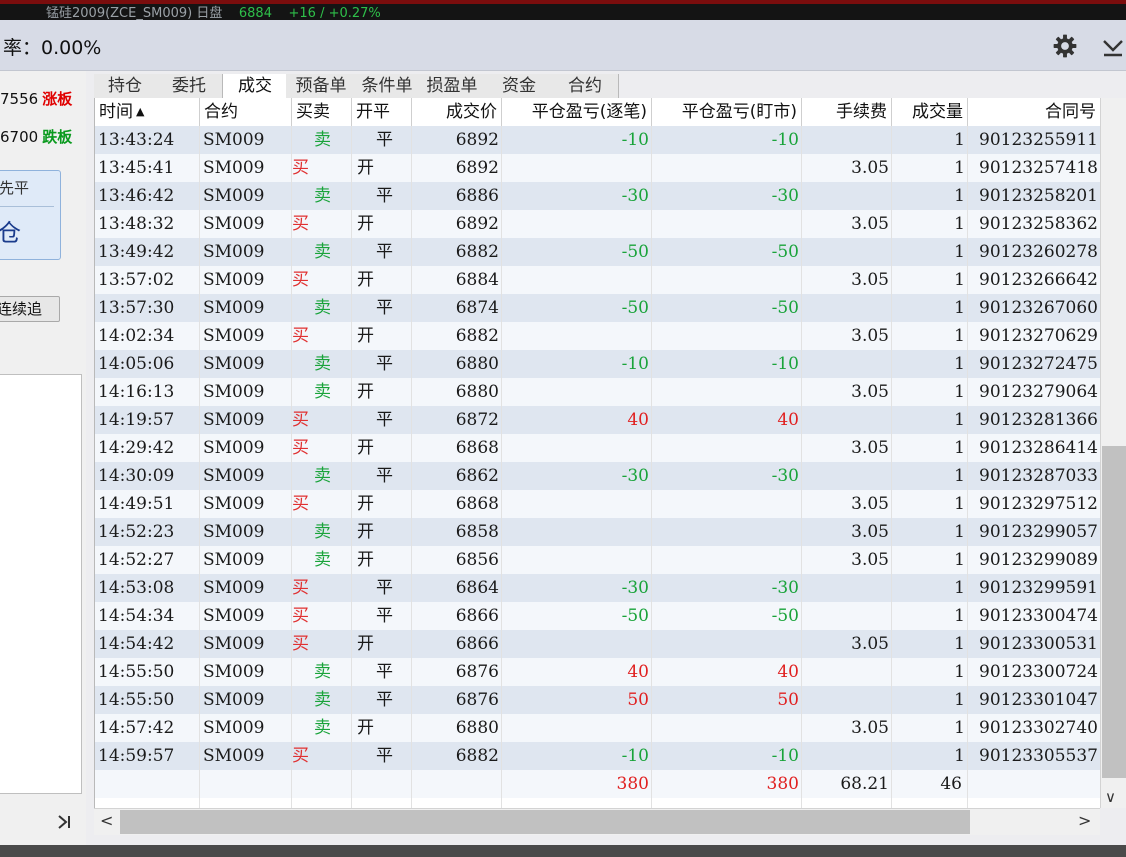 This screenshot has height=857, width=1126. I want to click on header-col-qty: 成交量, so click(930, 112).